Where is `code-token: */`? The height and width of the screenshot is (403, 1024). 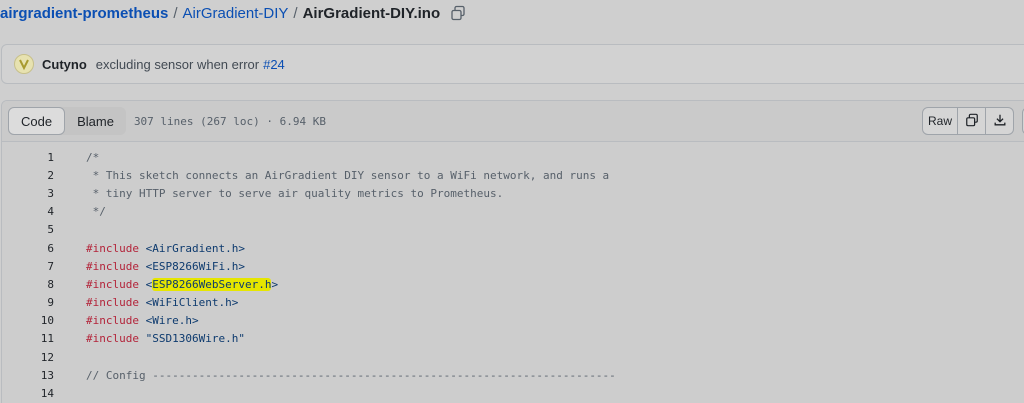
code-token: */ is located at coordinates (96, 212).